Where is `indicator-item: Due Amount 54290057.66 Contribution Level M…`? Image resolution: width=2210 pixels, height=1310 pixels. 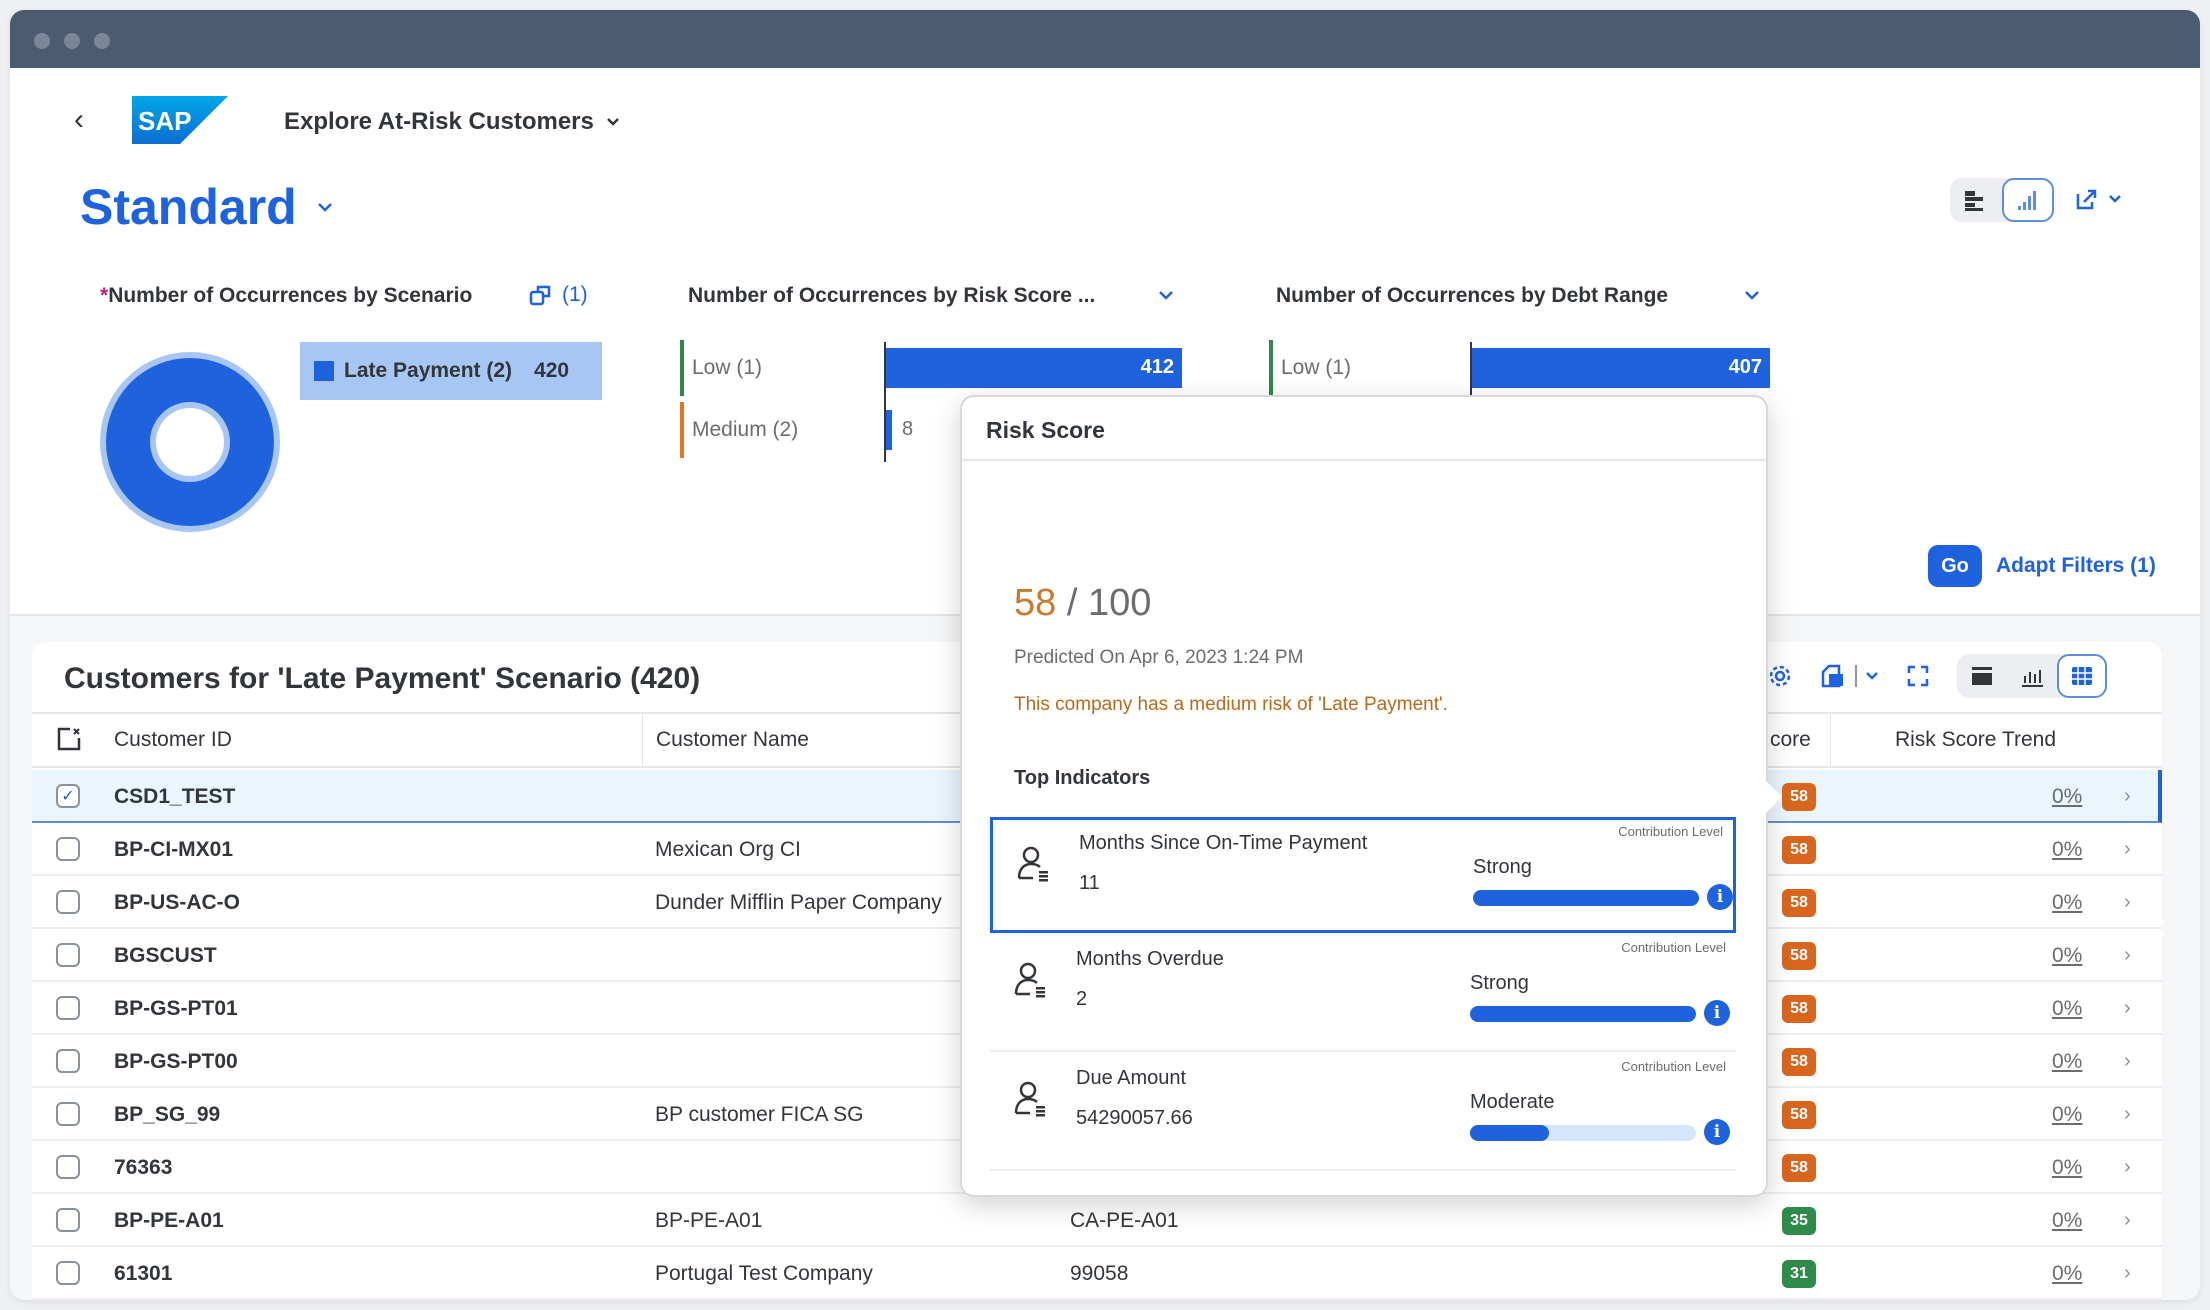
indicator-item: Due Amount 54290057.66 Contribution Level M… is located at coordinates (1363, 1113).